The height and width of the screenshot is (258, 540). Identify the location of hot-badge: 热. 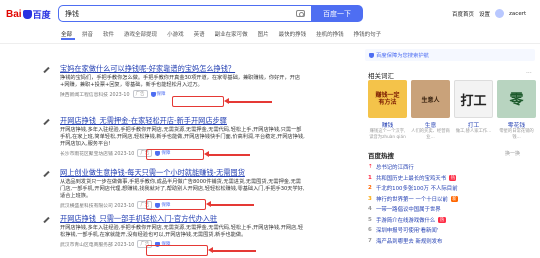
(453, 177).